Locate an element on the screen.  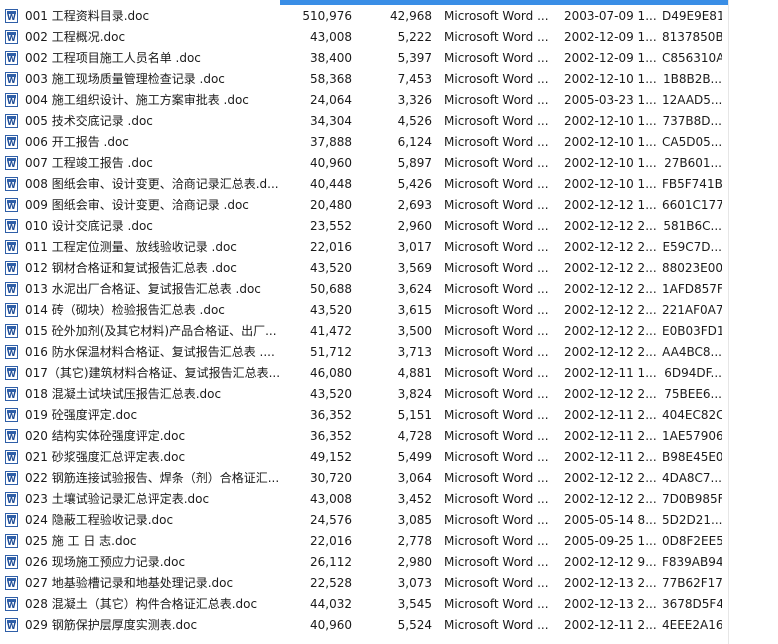
crc-value: D49E9E81 is located at coordinates (692, 16).